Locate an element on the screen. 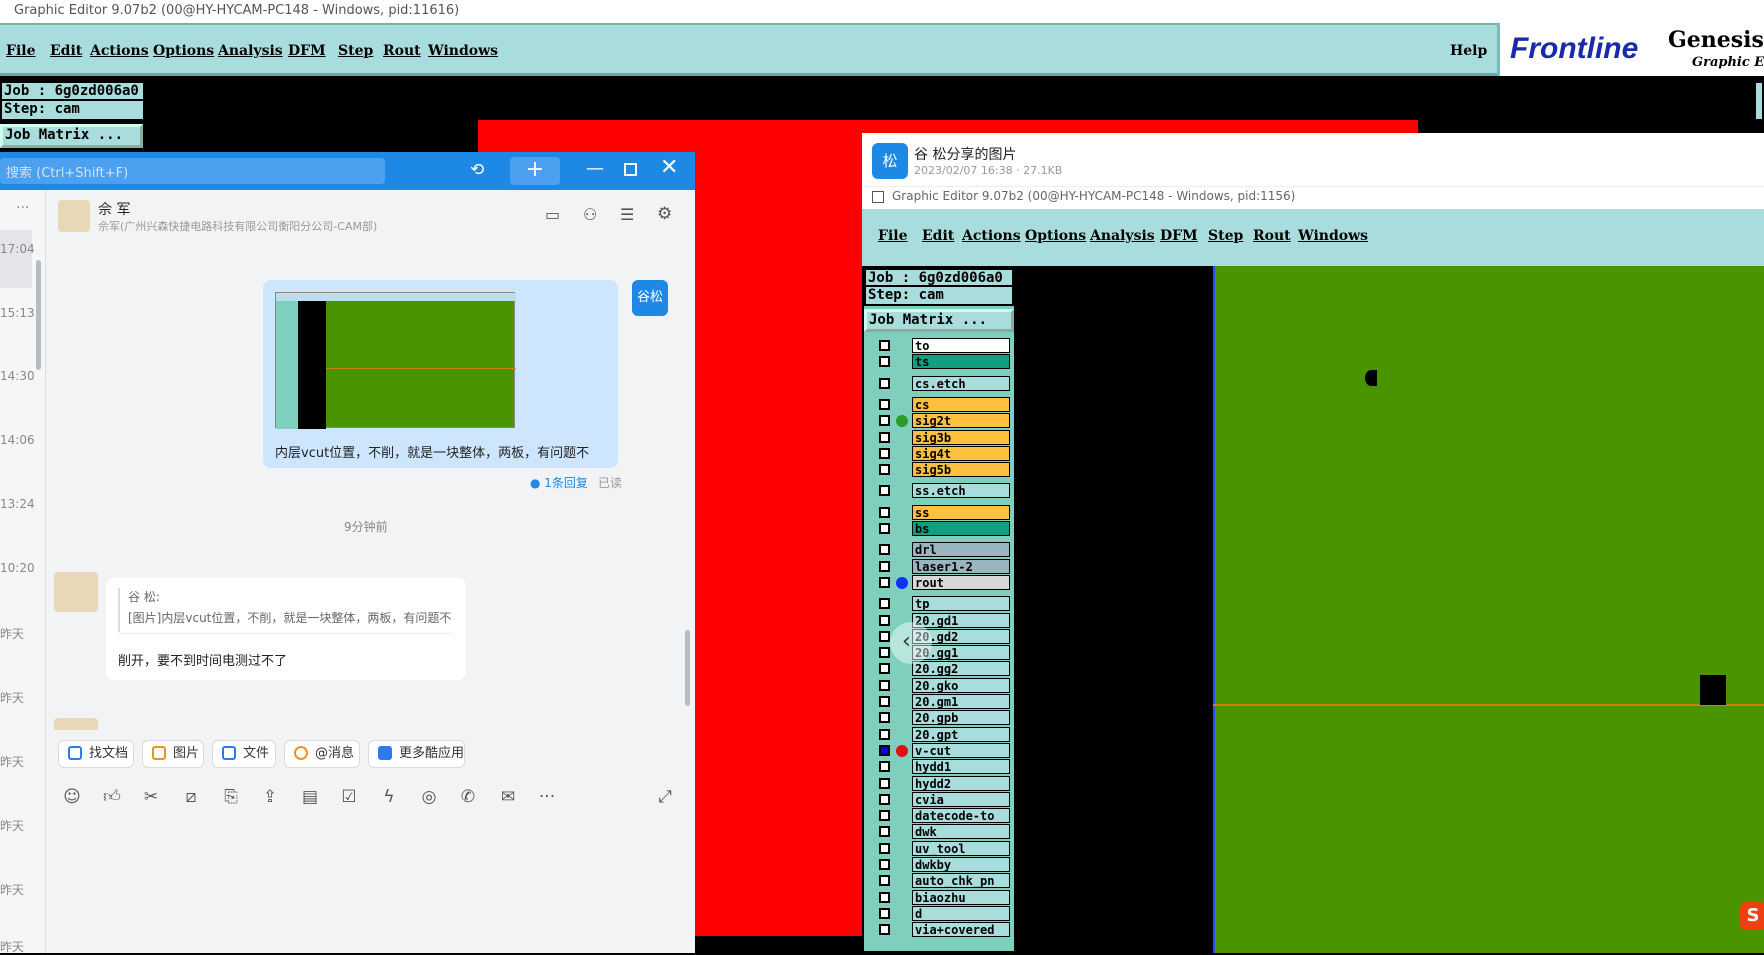  layer-row: 20.gg2 is located at coordinates (941, 669).